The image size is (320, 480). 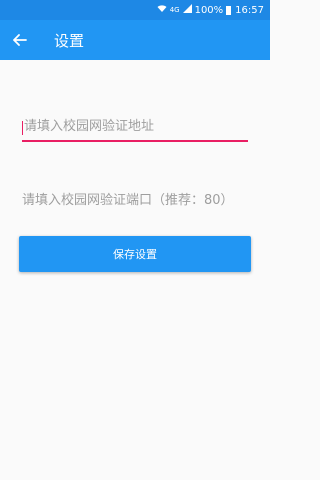 I want to click on save-settings-button: 保存设置, so click(x=135, y=254).